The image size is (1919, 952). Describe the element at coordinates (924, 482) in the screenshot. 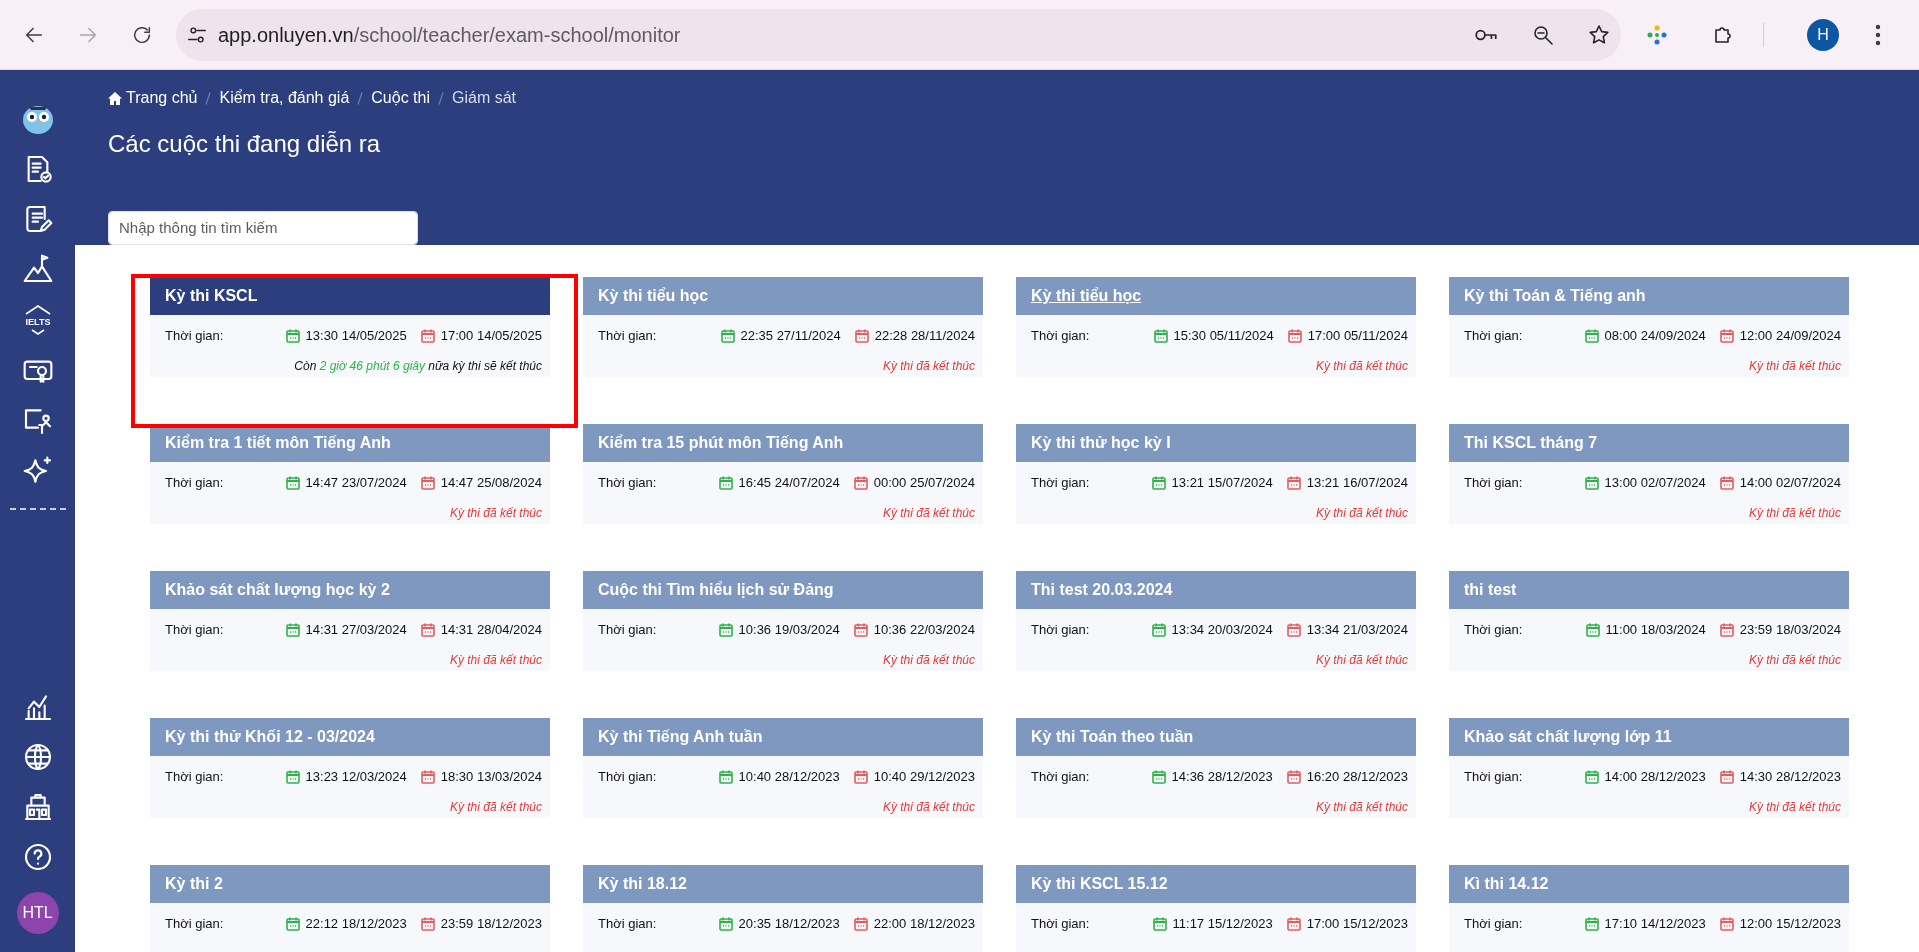

I see `end-time: 00:00 25/07/2024` at that location.